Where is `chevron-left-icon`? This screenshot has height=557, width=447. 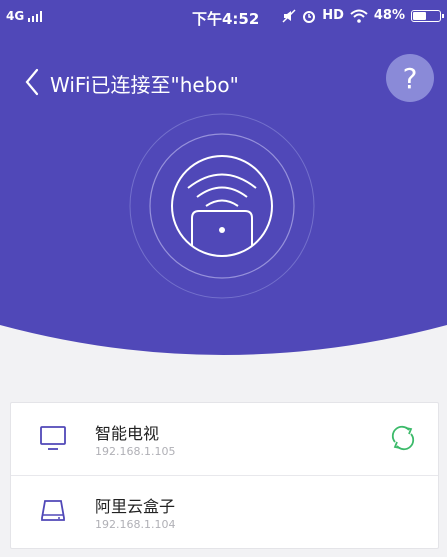 chevron-left-icon is located at coordinates (32, 82).